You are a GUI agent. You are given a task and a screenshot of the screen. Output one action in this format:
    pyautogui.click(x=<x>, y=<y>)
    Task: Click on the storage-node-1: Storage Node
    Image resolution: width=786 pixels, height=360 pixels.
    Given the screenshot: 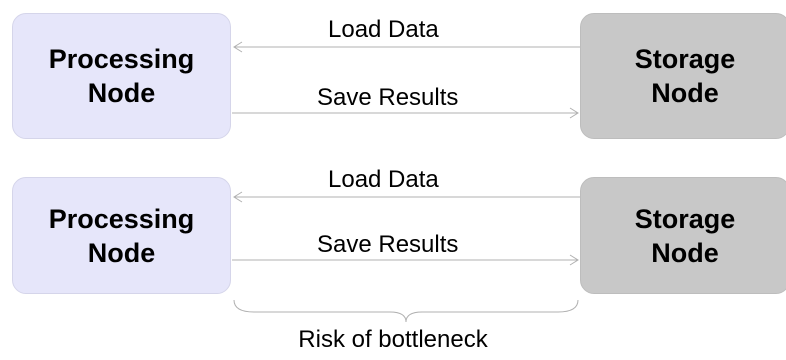 What is the action you would take?
    pyautogui.click(x=683, y=76)
    